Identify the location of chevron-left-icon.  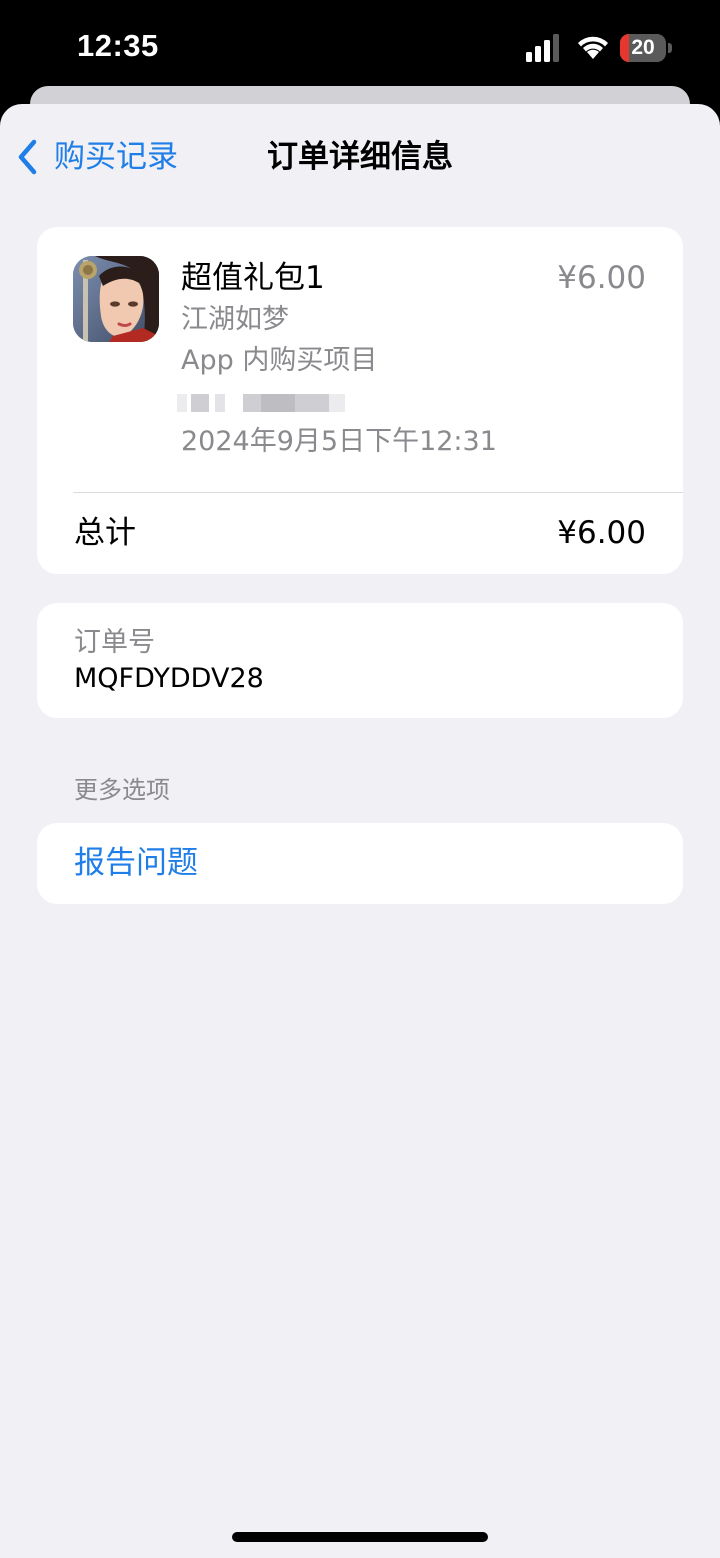
(27, 157).